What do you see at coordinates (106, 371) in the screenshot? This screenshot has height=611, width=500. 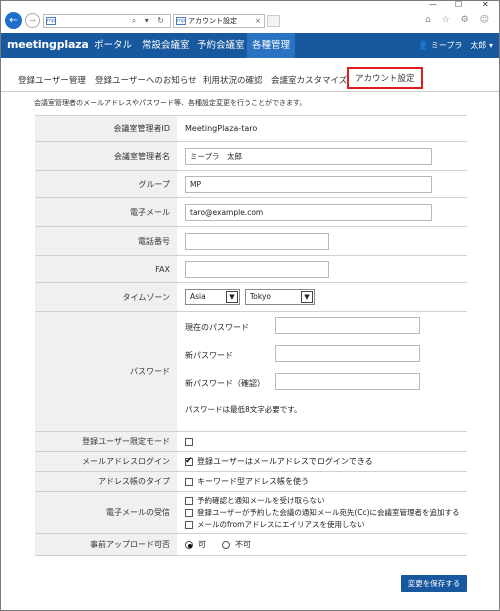 I see `password-label: パスワード` at bounding box center [106, 371].